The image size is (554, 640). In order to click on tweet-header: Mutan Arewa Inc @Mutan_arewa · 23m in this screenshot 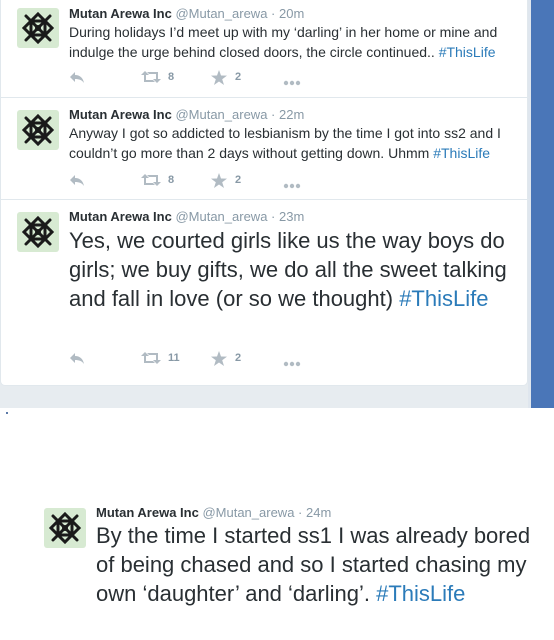, I will do `click(187, 216)`.